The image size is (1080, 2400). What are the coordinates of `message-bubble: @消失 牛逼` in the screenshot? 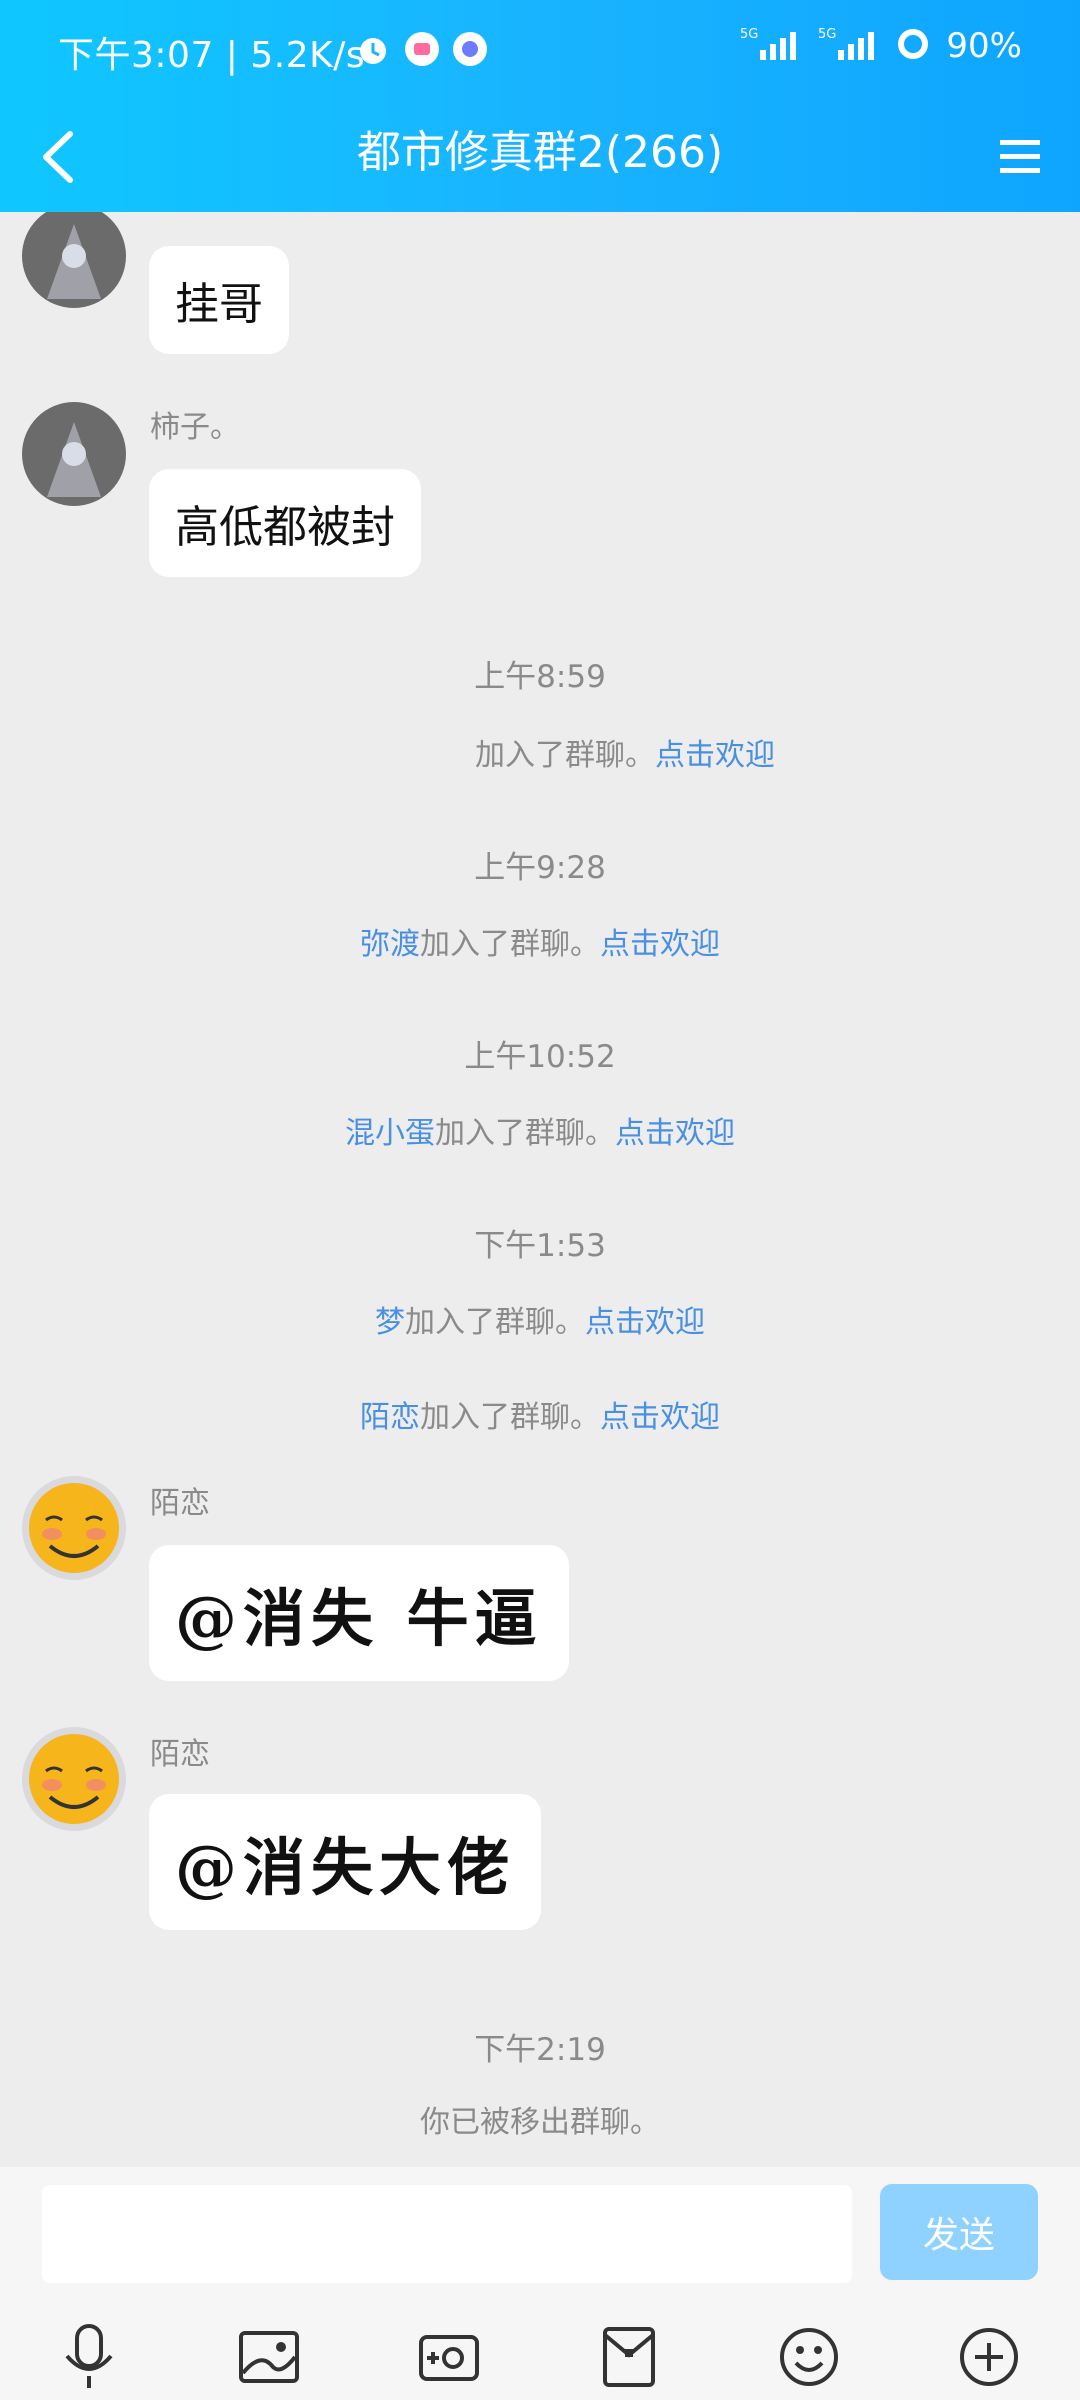 It's located at (359, 1613).